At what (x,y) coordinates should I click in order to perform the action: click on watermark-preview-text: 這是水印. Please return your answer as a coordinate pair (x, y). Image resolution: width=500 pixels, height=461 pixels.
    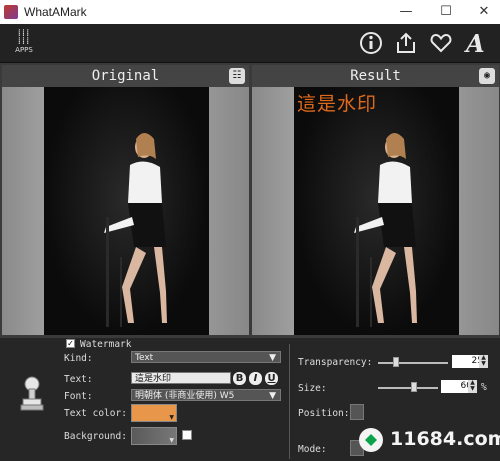
    Looking at the image, I should click on (337, 102).